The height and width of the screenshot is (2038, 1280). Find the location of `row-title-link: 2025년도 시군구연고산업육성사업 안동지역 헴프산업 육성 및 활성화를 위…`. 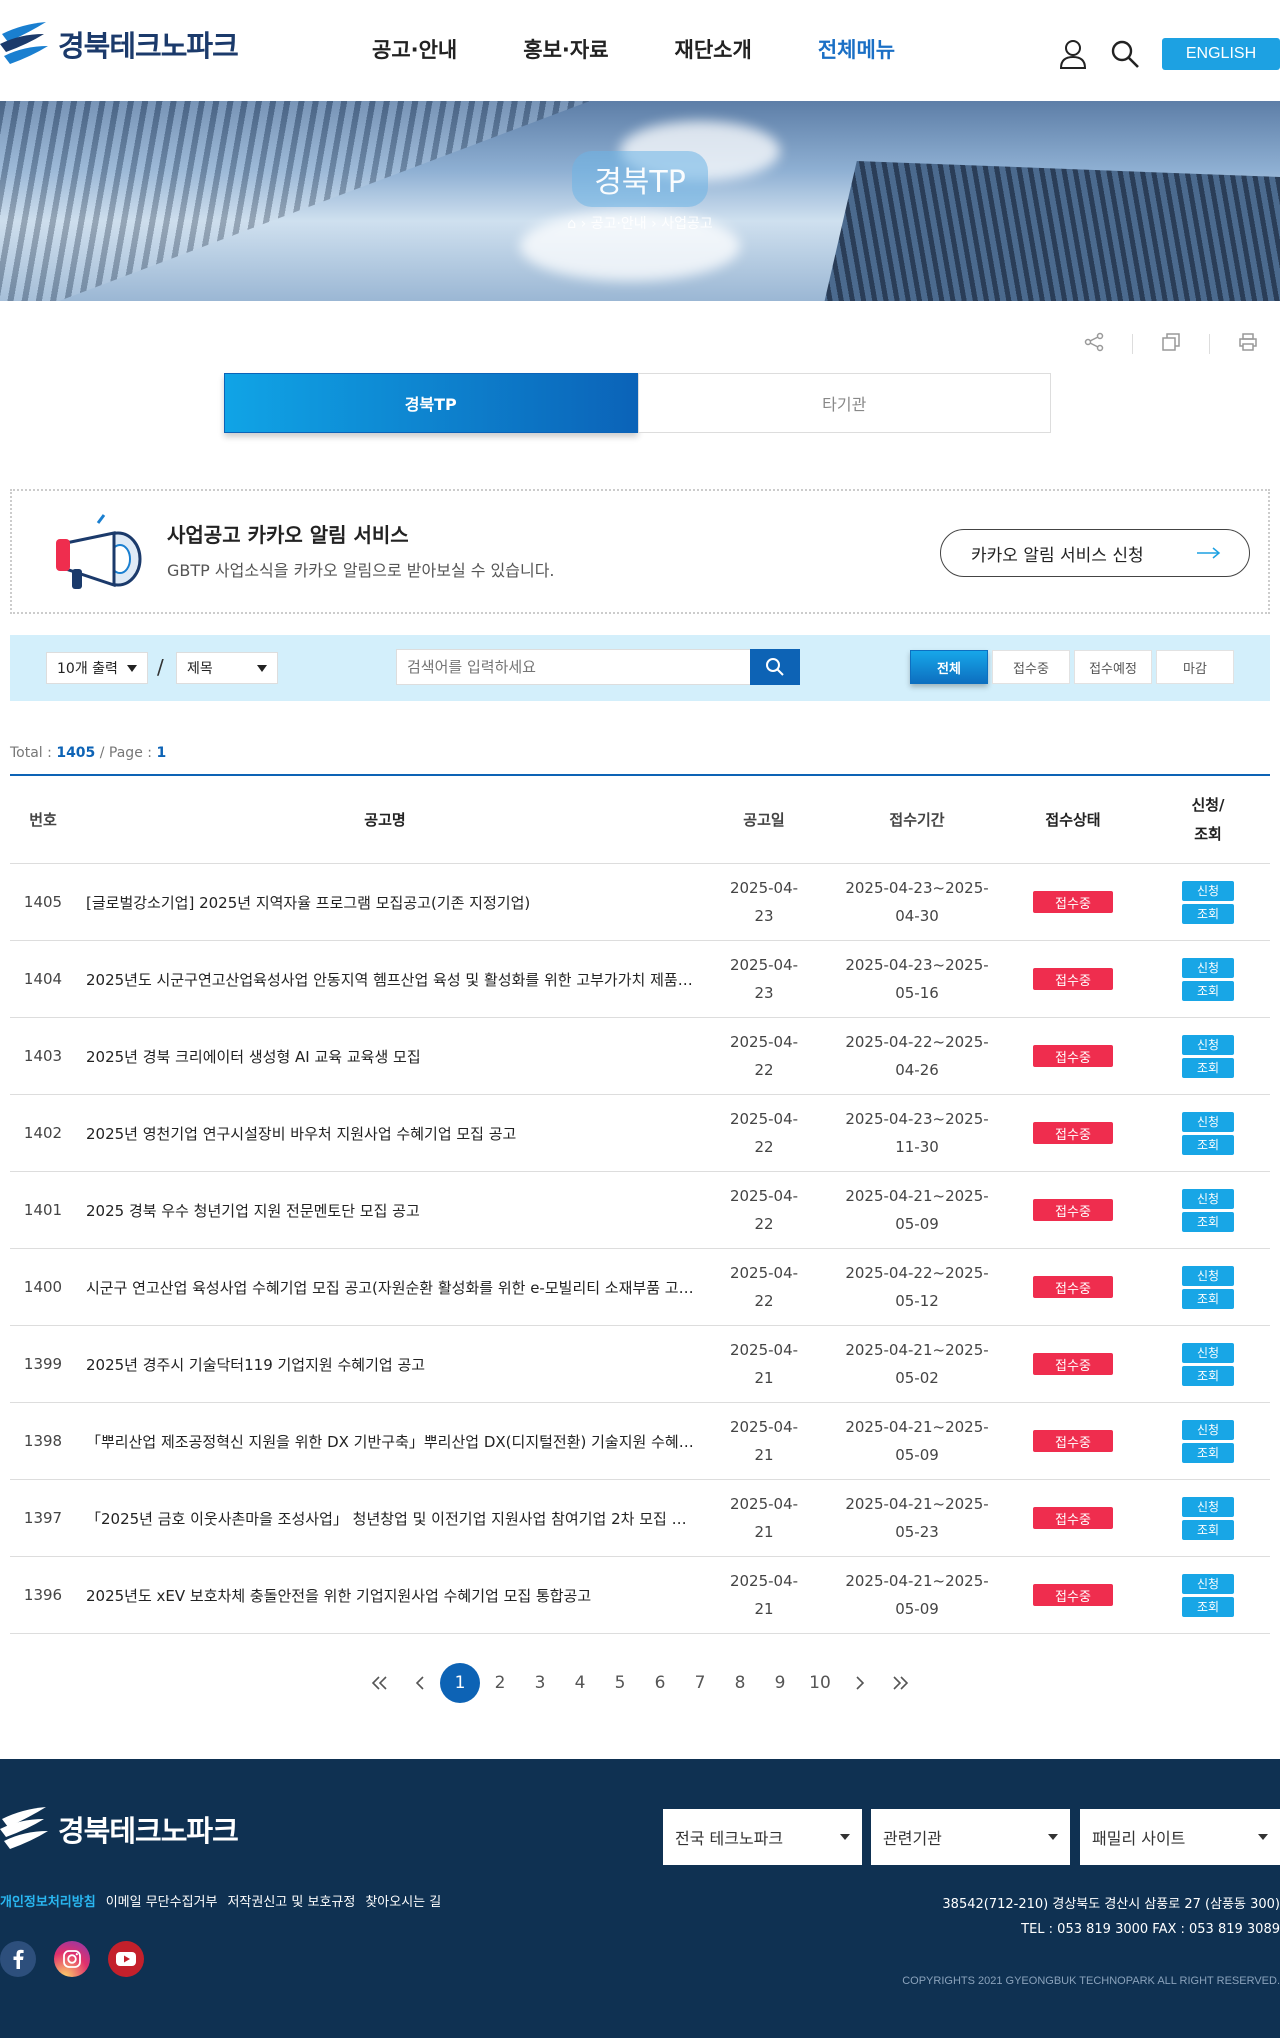

row-title-link: 2025년도 시군구연고산업육성사업 안동지역 헴프산업 육성 및 활성화를 위… is located at coordinates (385, 979).